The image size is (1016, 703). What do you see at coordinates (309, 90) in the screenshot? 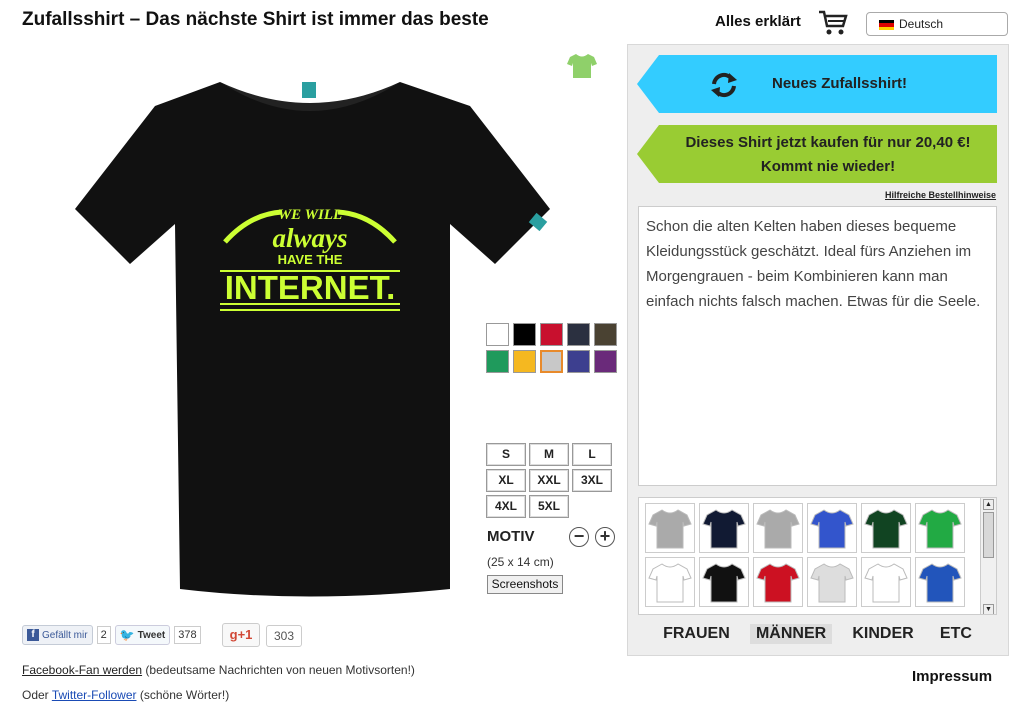
I see `shirt-tag` at bounding box center [309, 90].